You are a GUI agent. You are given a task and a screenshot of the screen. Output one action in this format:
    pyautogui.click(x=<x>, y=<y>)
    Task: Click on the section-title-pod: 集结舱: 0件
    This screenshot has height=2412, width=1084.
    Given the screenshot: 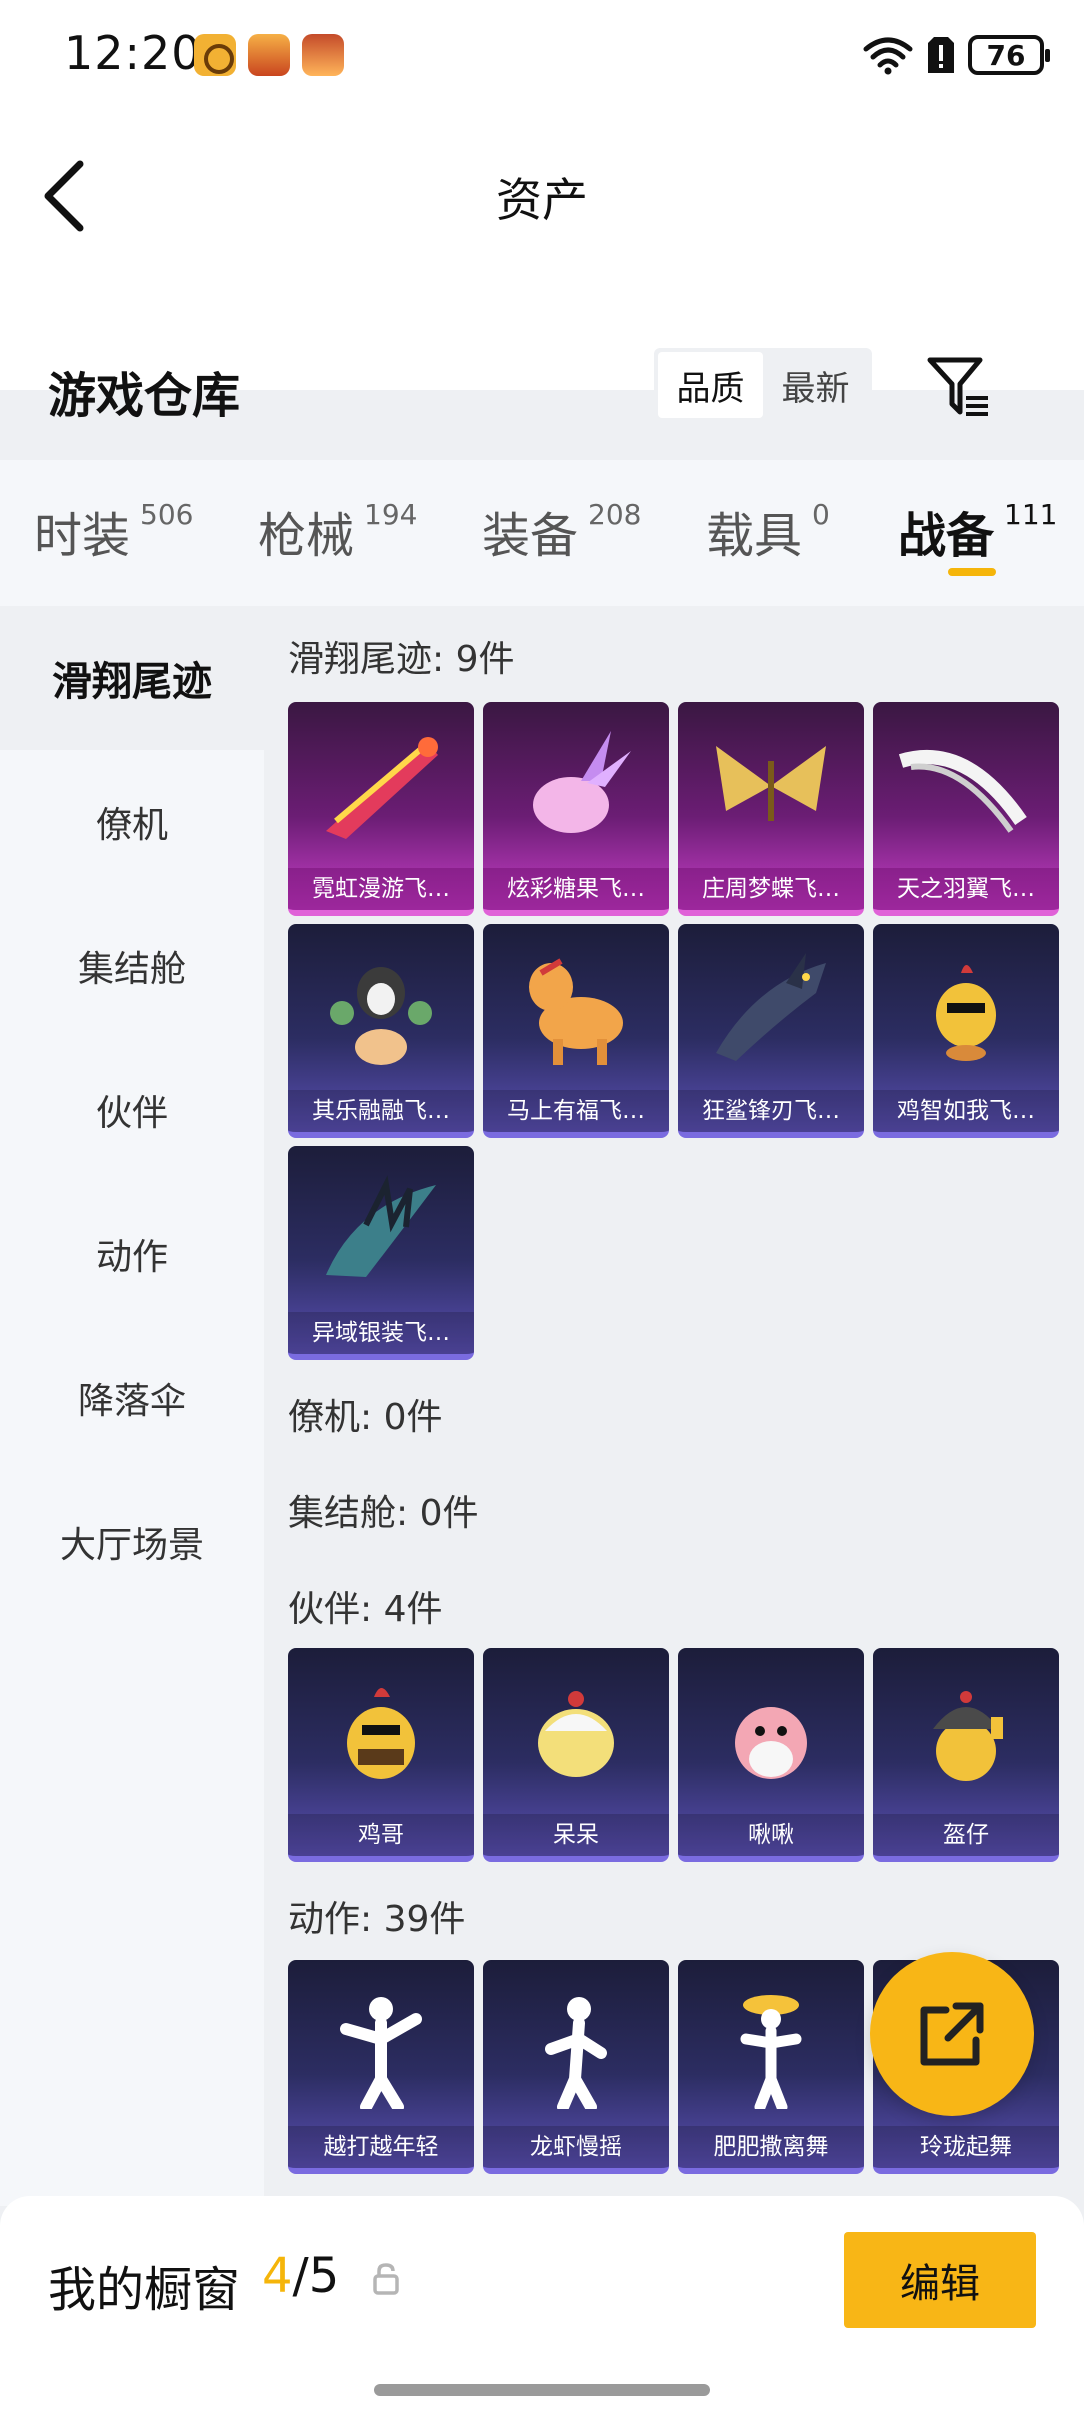 What is the action you would take?
    pyautogui.click(x=383, y=1513)
    